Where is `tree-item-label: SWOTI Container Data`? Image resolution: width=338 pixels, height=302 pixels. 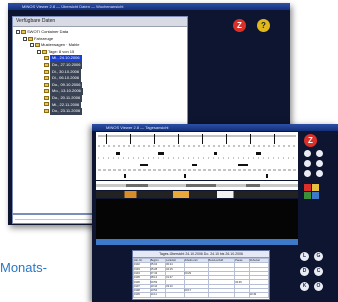 tree-item-label: SWOTI Container Data is located at coordinates (48, 31).